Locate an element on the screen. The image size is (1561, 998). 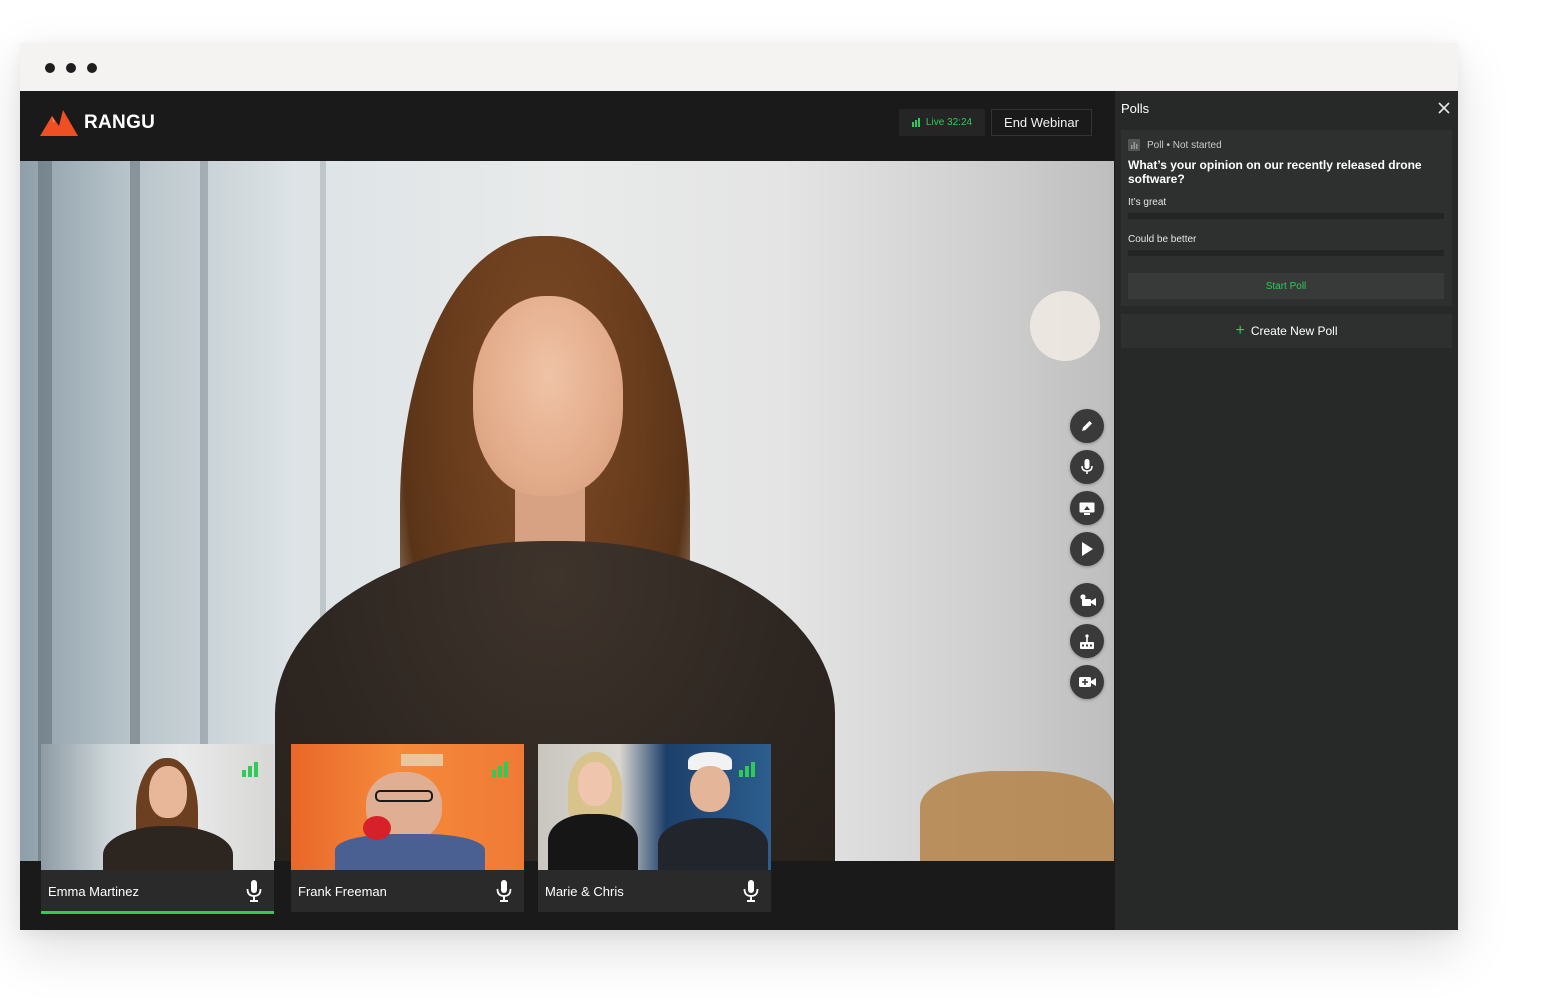
poll-option-label: Could be better is located at coordinates (1162, 239).